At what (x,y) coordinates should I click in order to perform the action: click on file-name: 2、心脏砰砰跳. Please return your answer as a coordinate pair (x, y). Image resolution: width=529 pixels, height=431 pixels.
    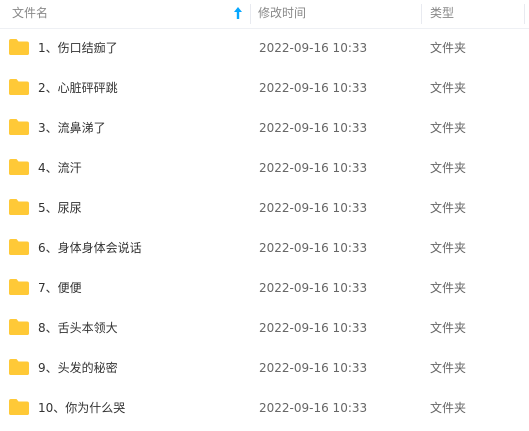
    Looking at the image, I should click on (78, 88).